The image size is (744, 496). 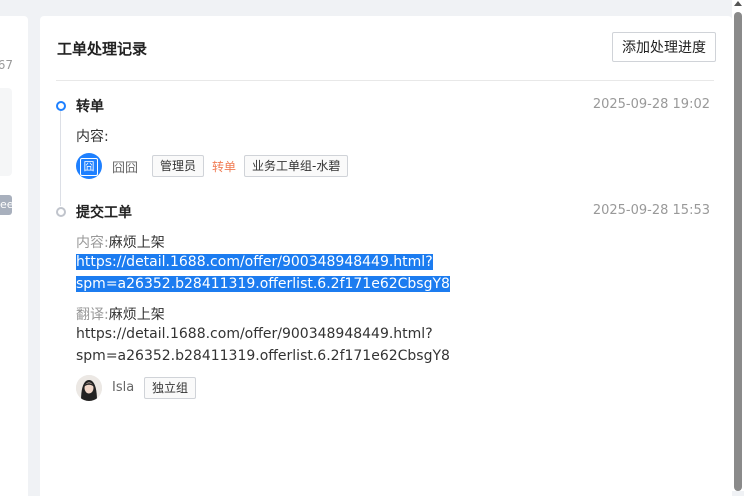 I want to click on left-panel-box, so click(x=6, y=132).